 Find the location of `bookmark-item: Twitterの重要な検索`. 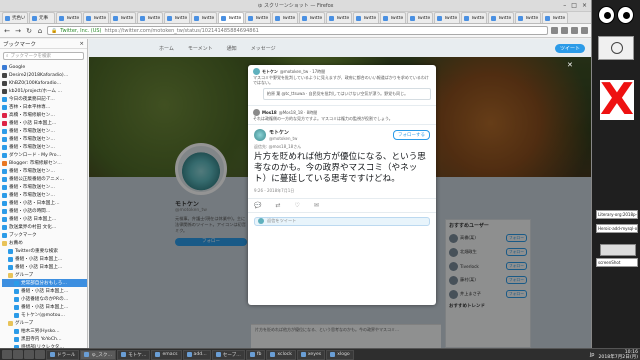

bookmark-item: Twitterの重要な検索 is located at coordinates (44, 251).